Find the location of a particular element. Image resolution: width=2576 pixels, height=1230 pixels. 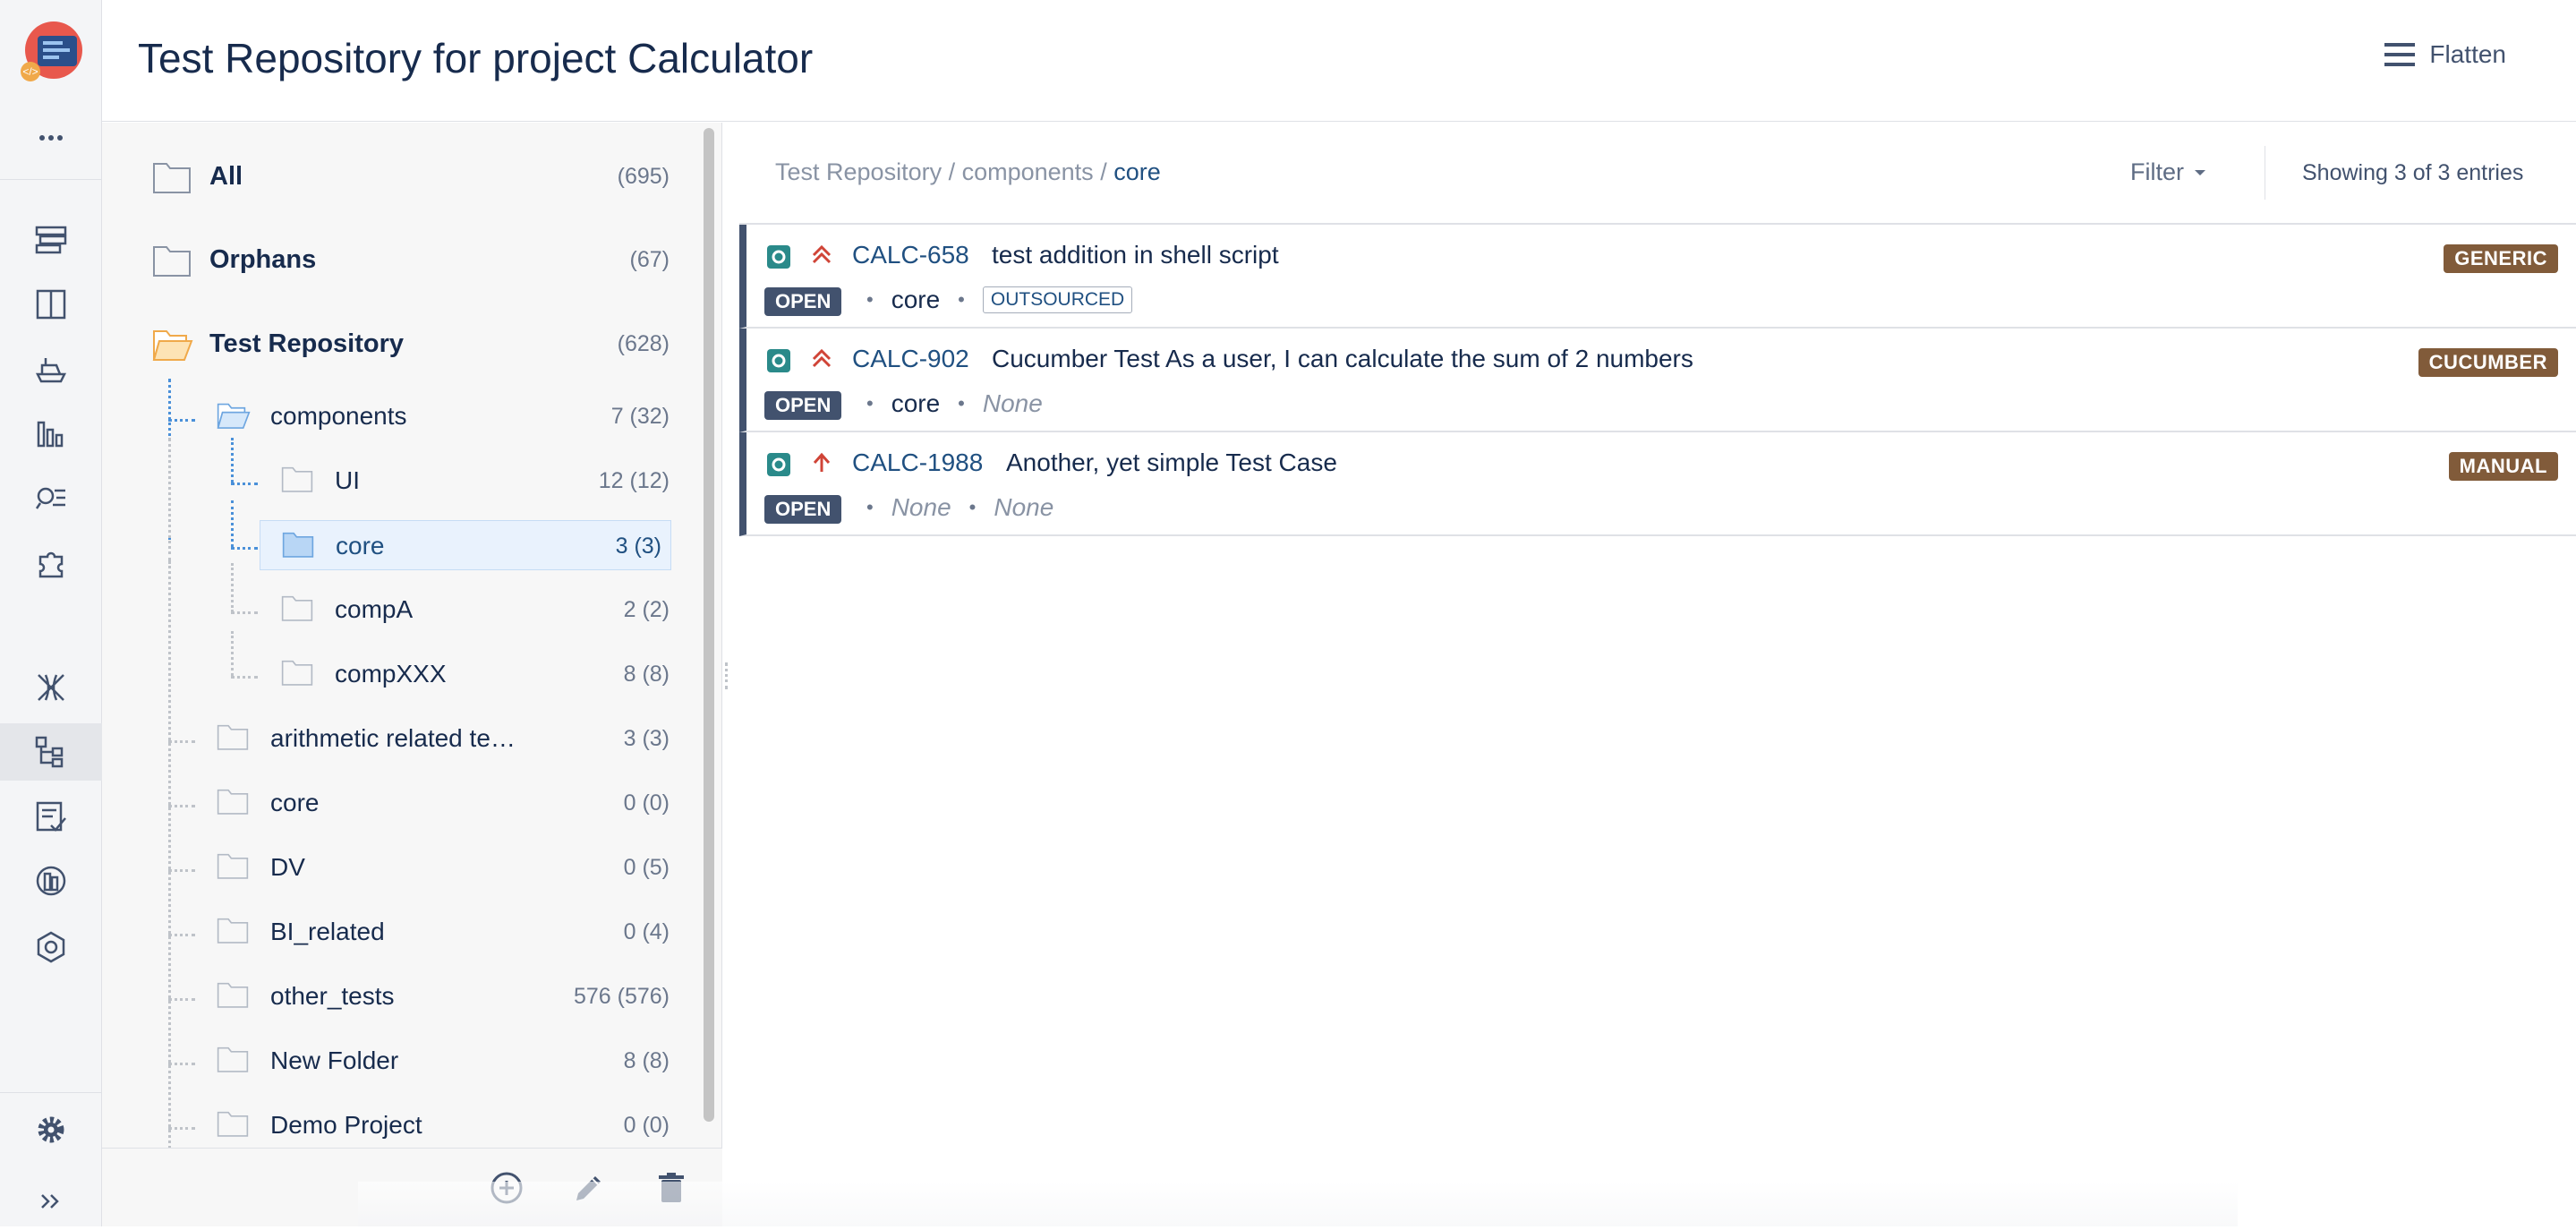

tree-node-core: core 0 (0) is located at coordinates (437, 803).